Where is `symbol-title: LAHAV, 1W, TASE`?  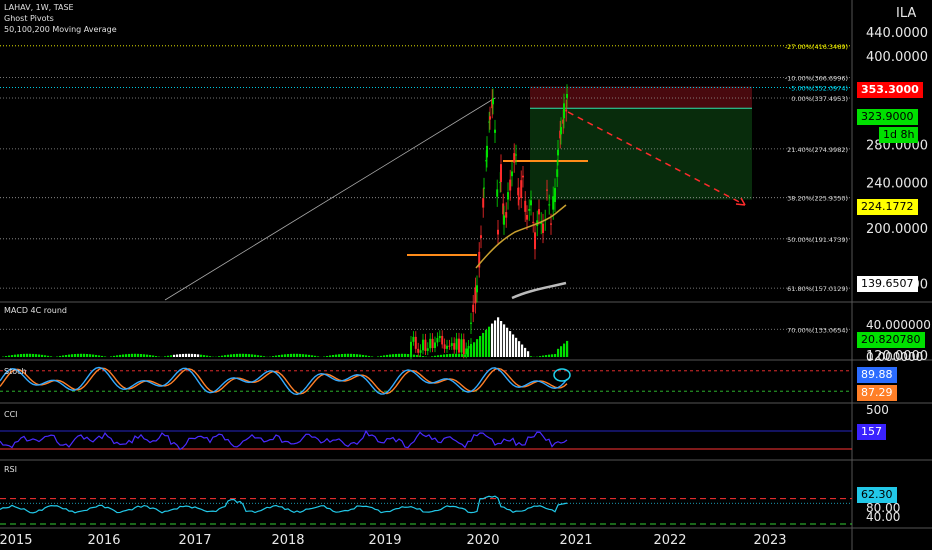 symbol-title: LAHAV, 1W, TASE is located at coordinates (39, 7).